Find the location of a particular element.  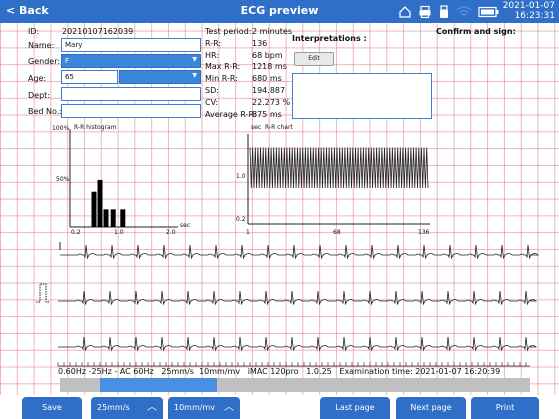

speed-select: 25mm/s ︿ is located at coordinates (127, 408).